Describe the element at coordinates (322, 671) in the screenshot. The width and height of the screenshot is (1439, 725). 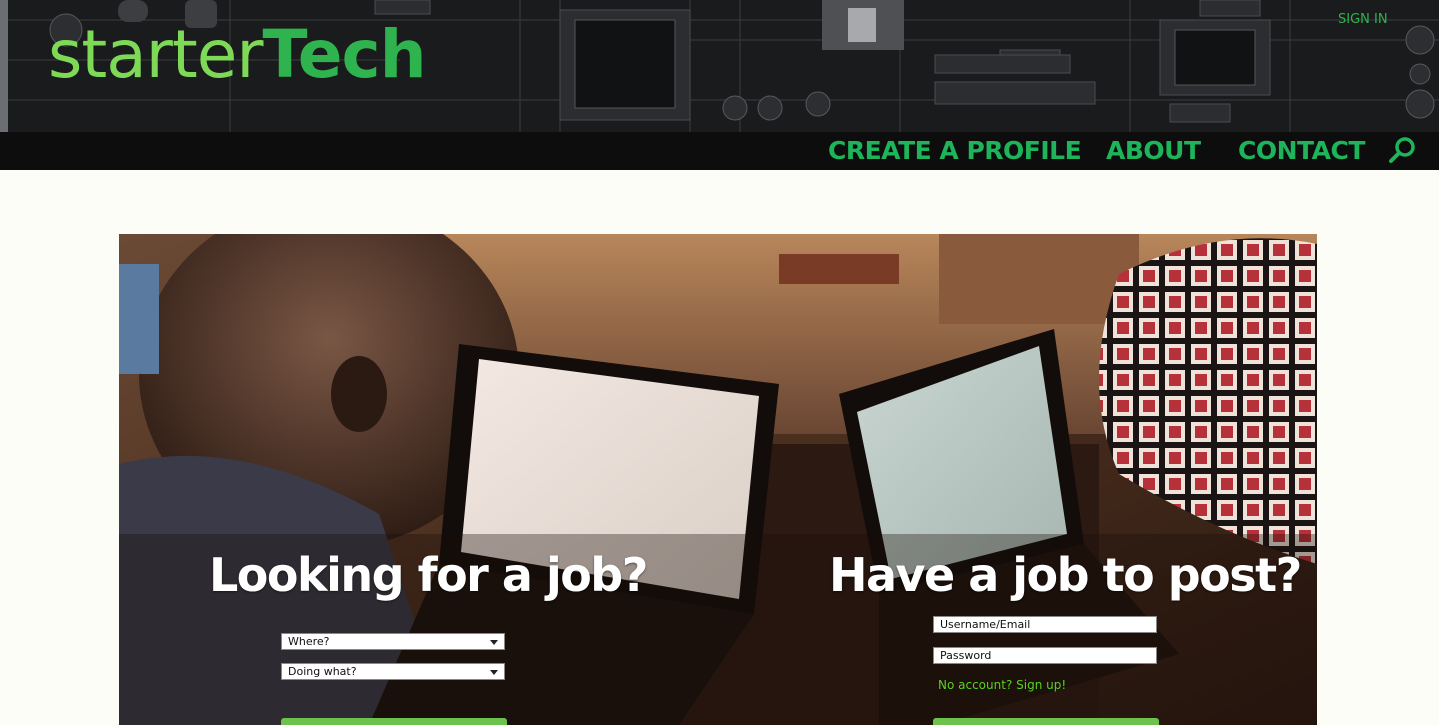
I see `doing-what-select-value: Doing what?` at that location.